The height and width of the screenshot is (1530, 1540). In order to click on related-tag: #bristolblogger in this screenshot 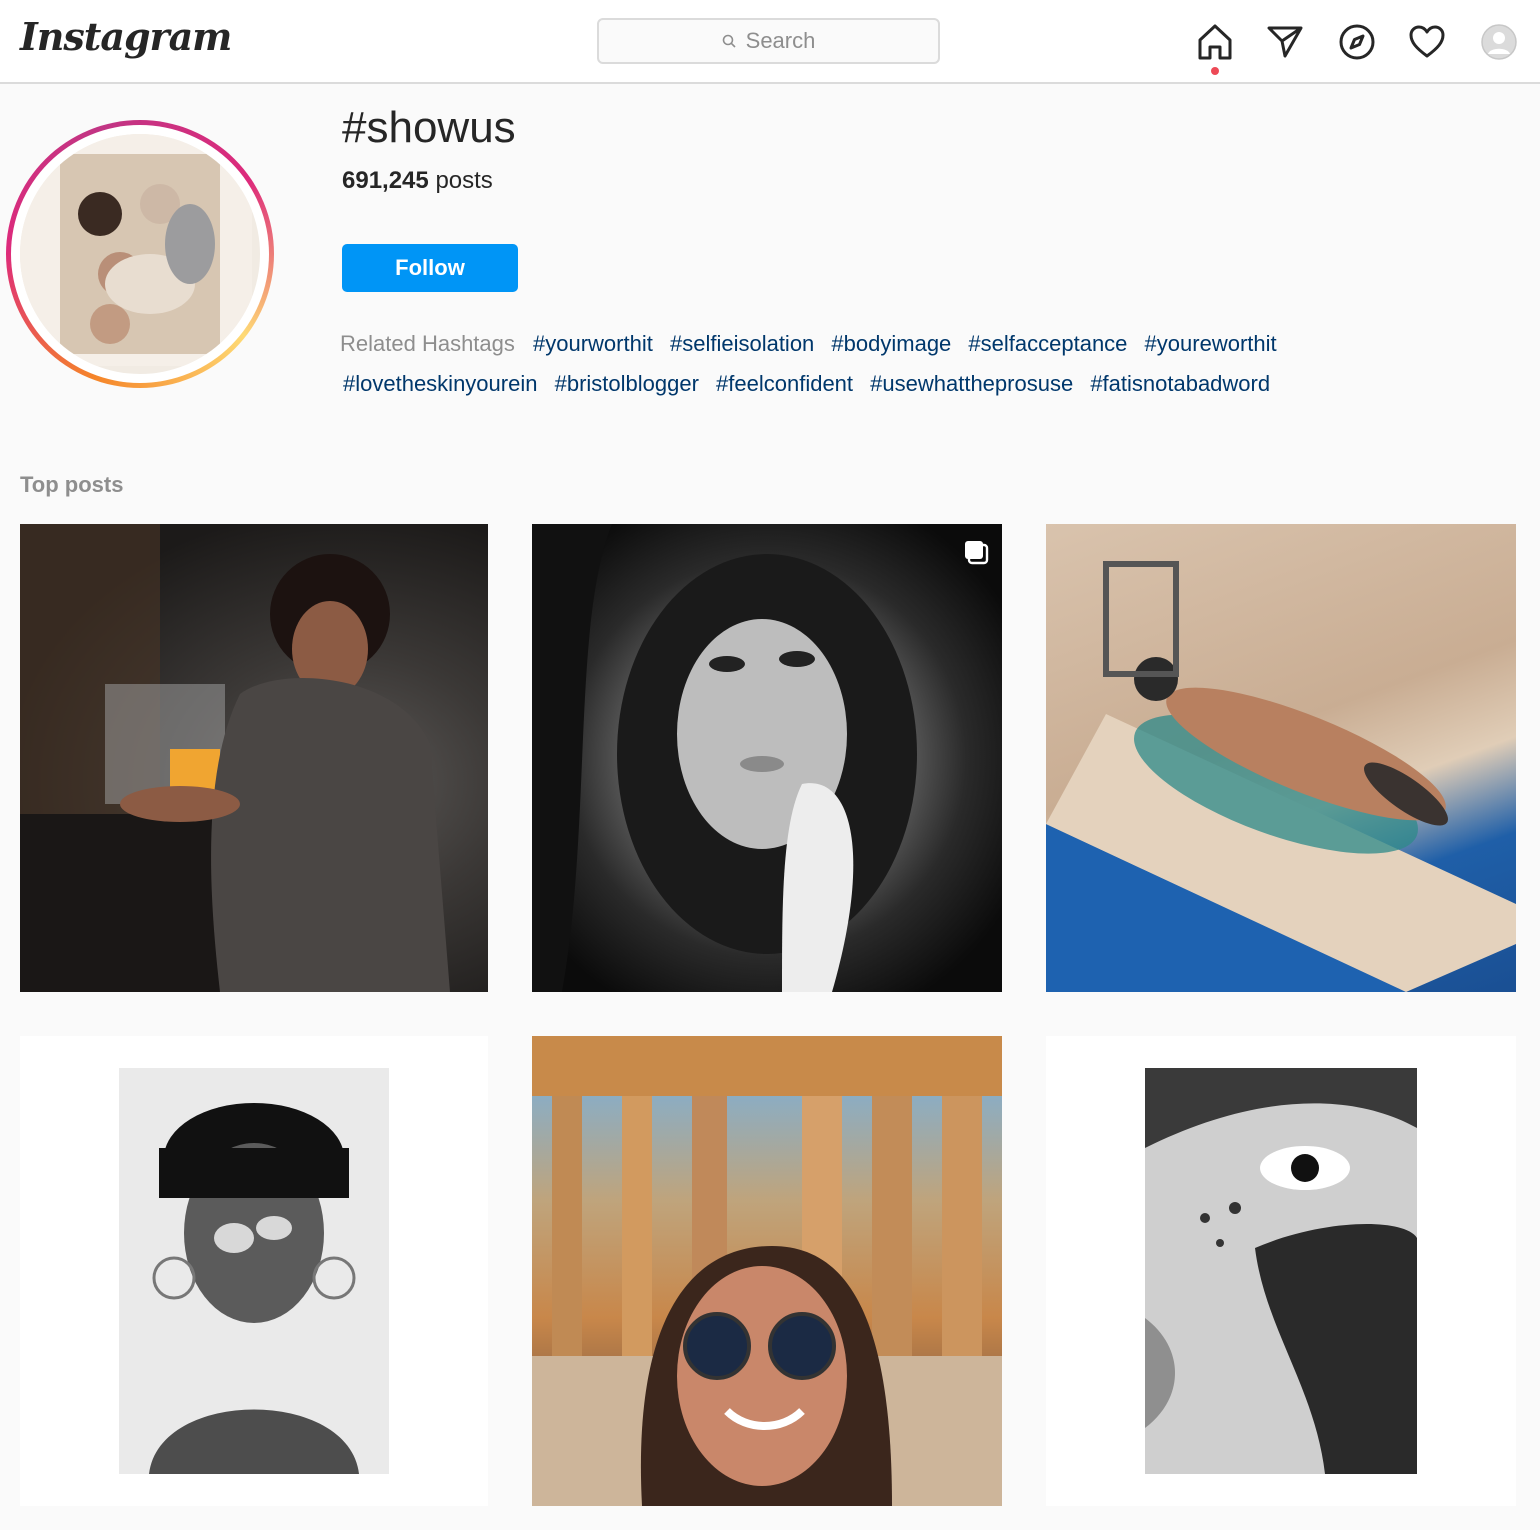, I will do `click(627, 383)`.